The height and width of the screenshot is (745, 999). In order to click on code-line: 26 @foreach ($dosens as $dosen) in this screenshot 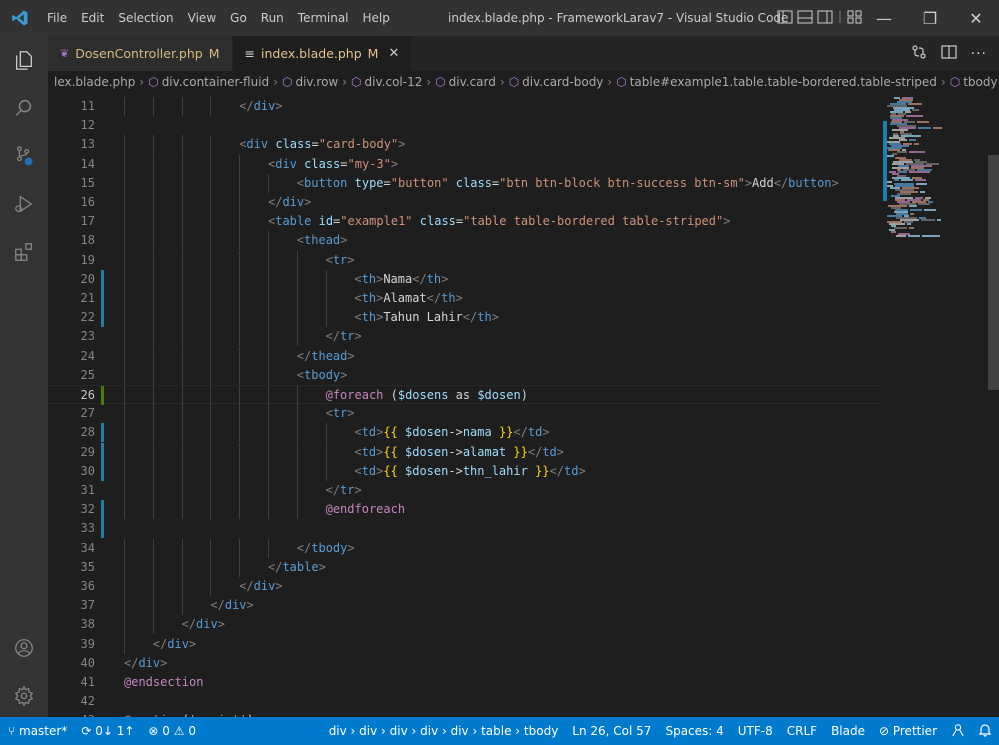, I will do `click(465, 395)`.